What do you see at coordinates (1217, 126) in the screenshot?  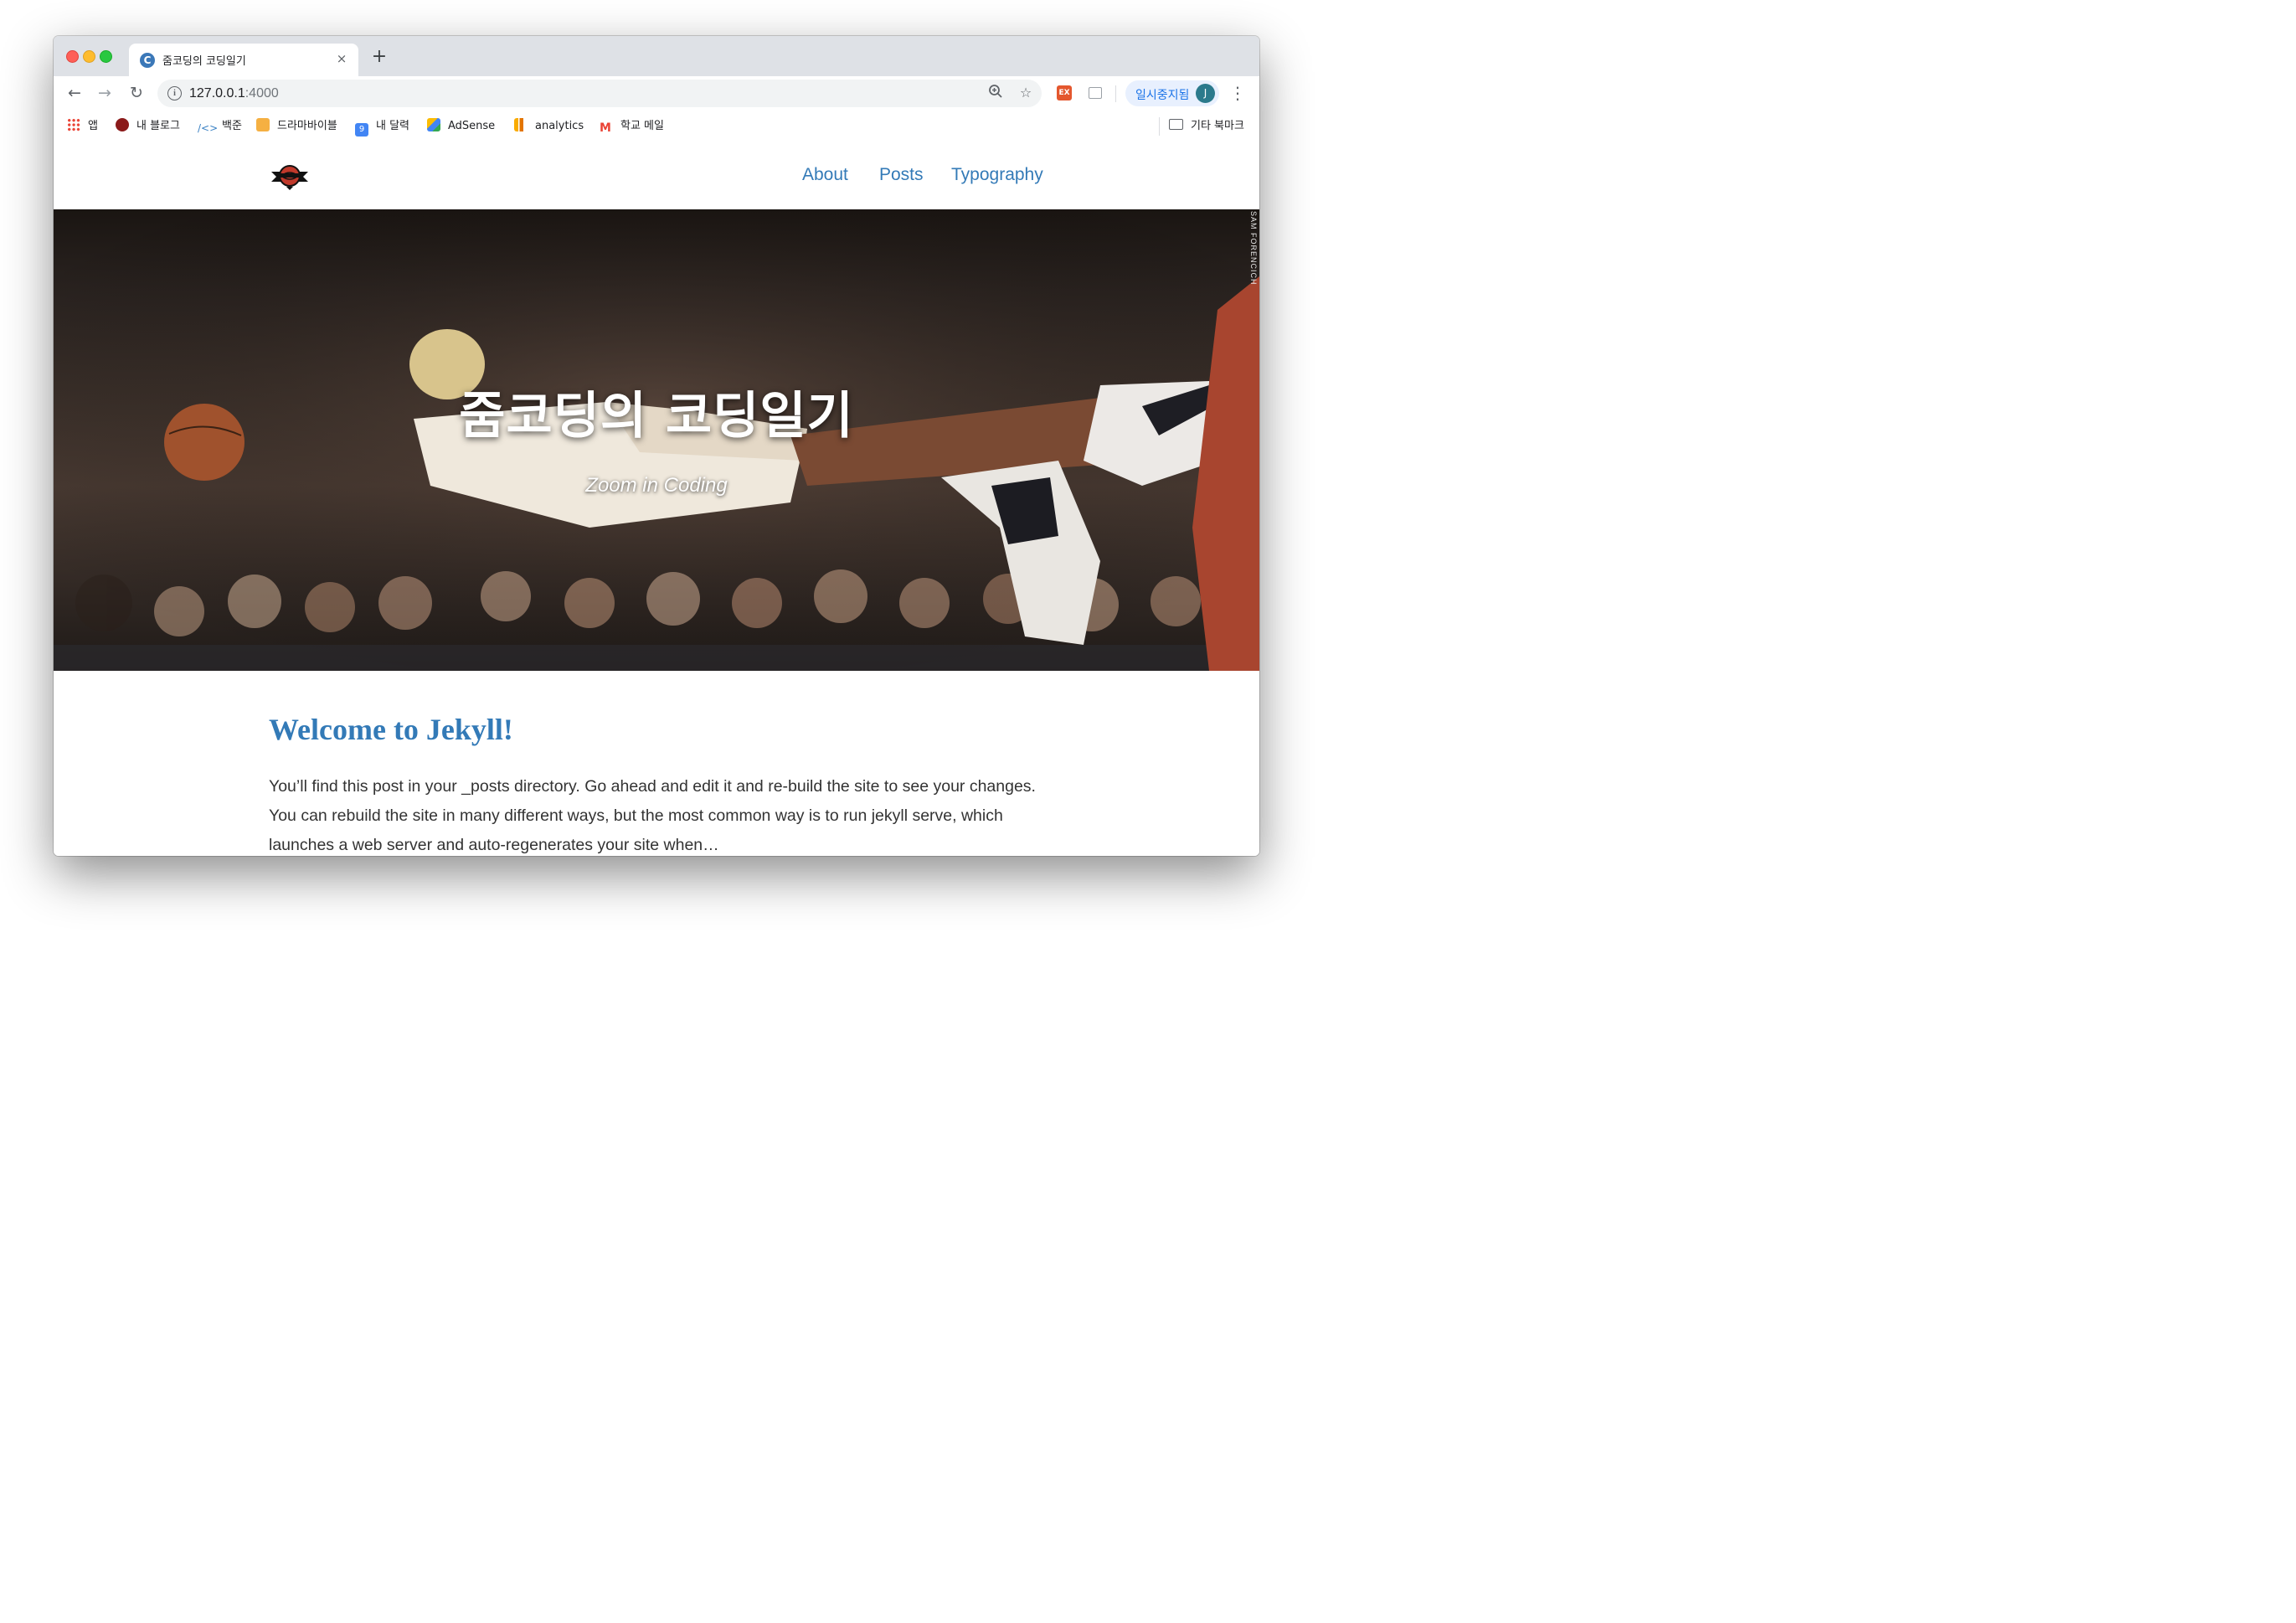 I see `bookmark-label: 기타 북마크` at bounding box center [1217, 126].